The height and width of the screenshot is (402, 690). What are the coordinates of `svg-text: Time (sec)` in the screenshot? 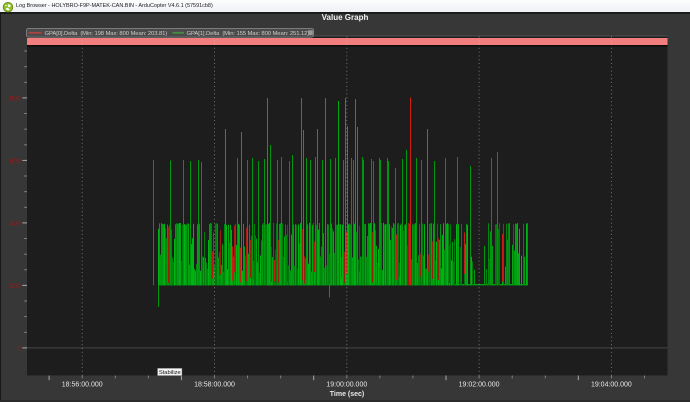 It's located at (347, 394).